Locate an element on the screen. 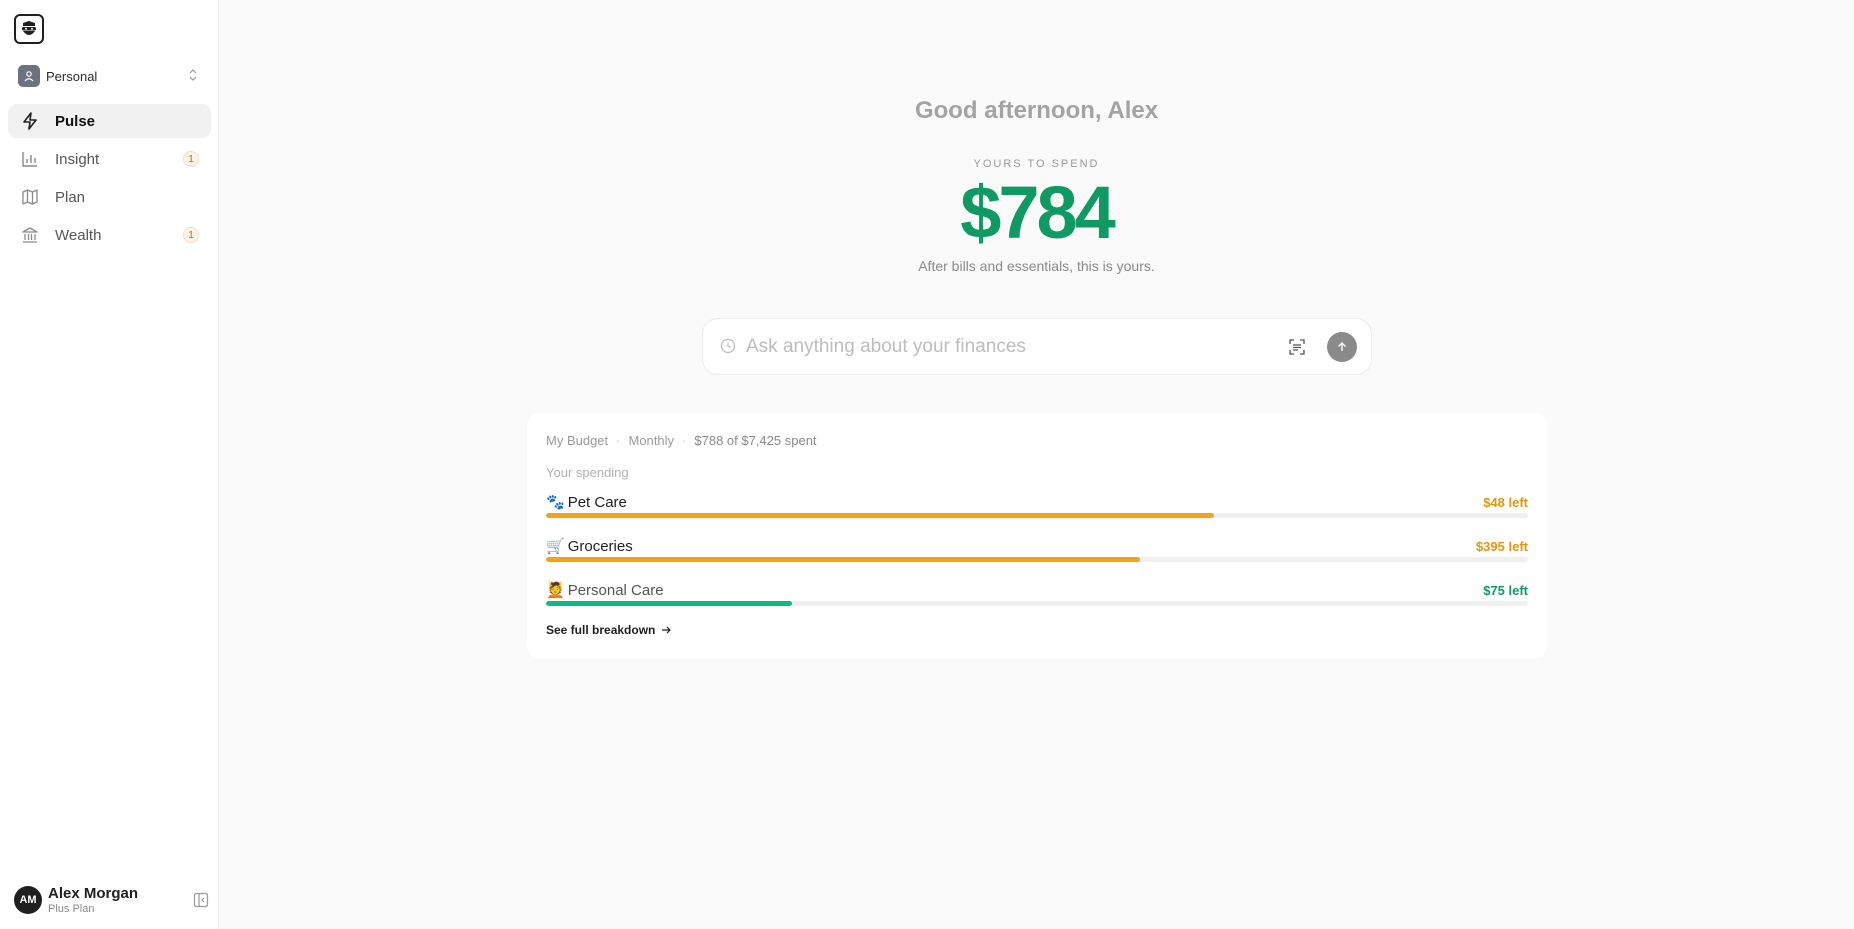 The height and width of the screenshot is (929, 1854). see-full-breakdown-link: See full breakdown is located at coordinates (609, 630).